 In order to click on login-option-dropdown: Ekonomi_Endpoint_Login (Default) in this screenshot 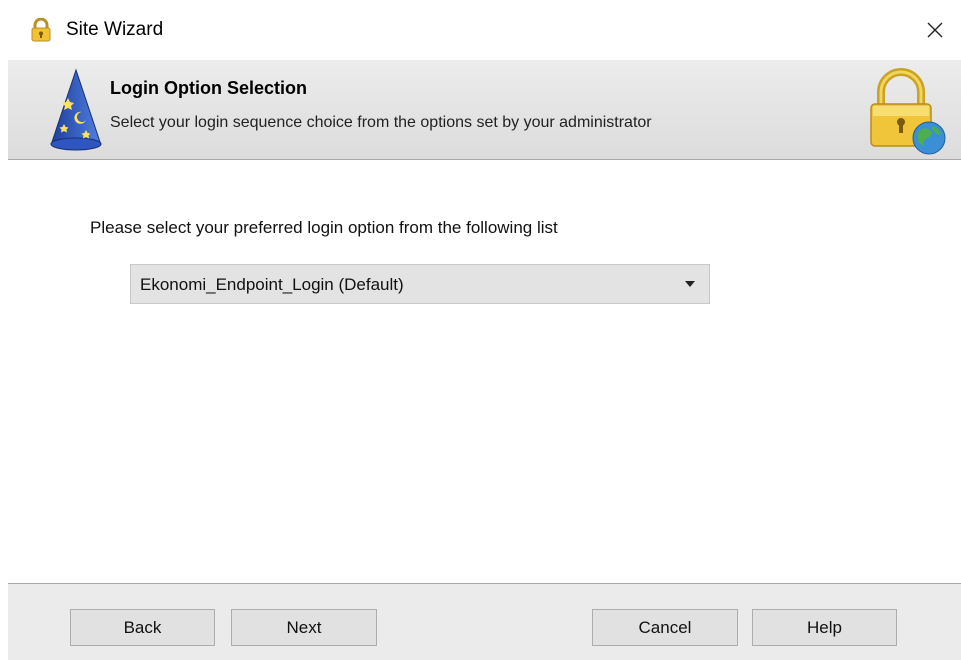, I will do `click(420, 284)`.